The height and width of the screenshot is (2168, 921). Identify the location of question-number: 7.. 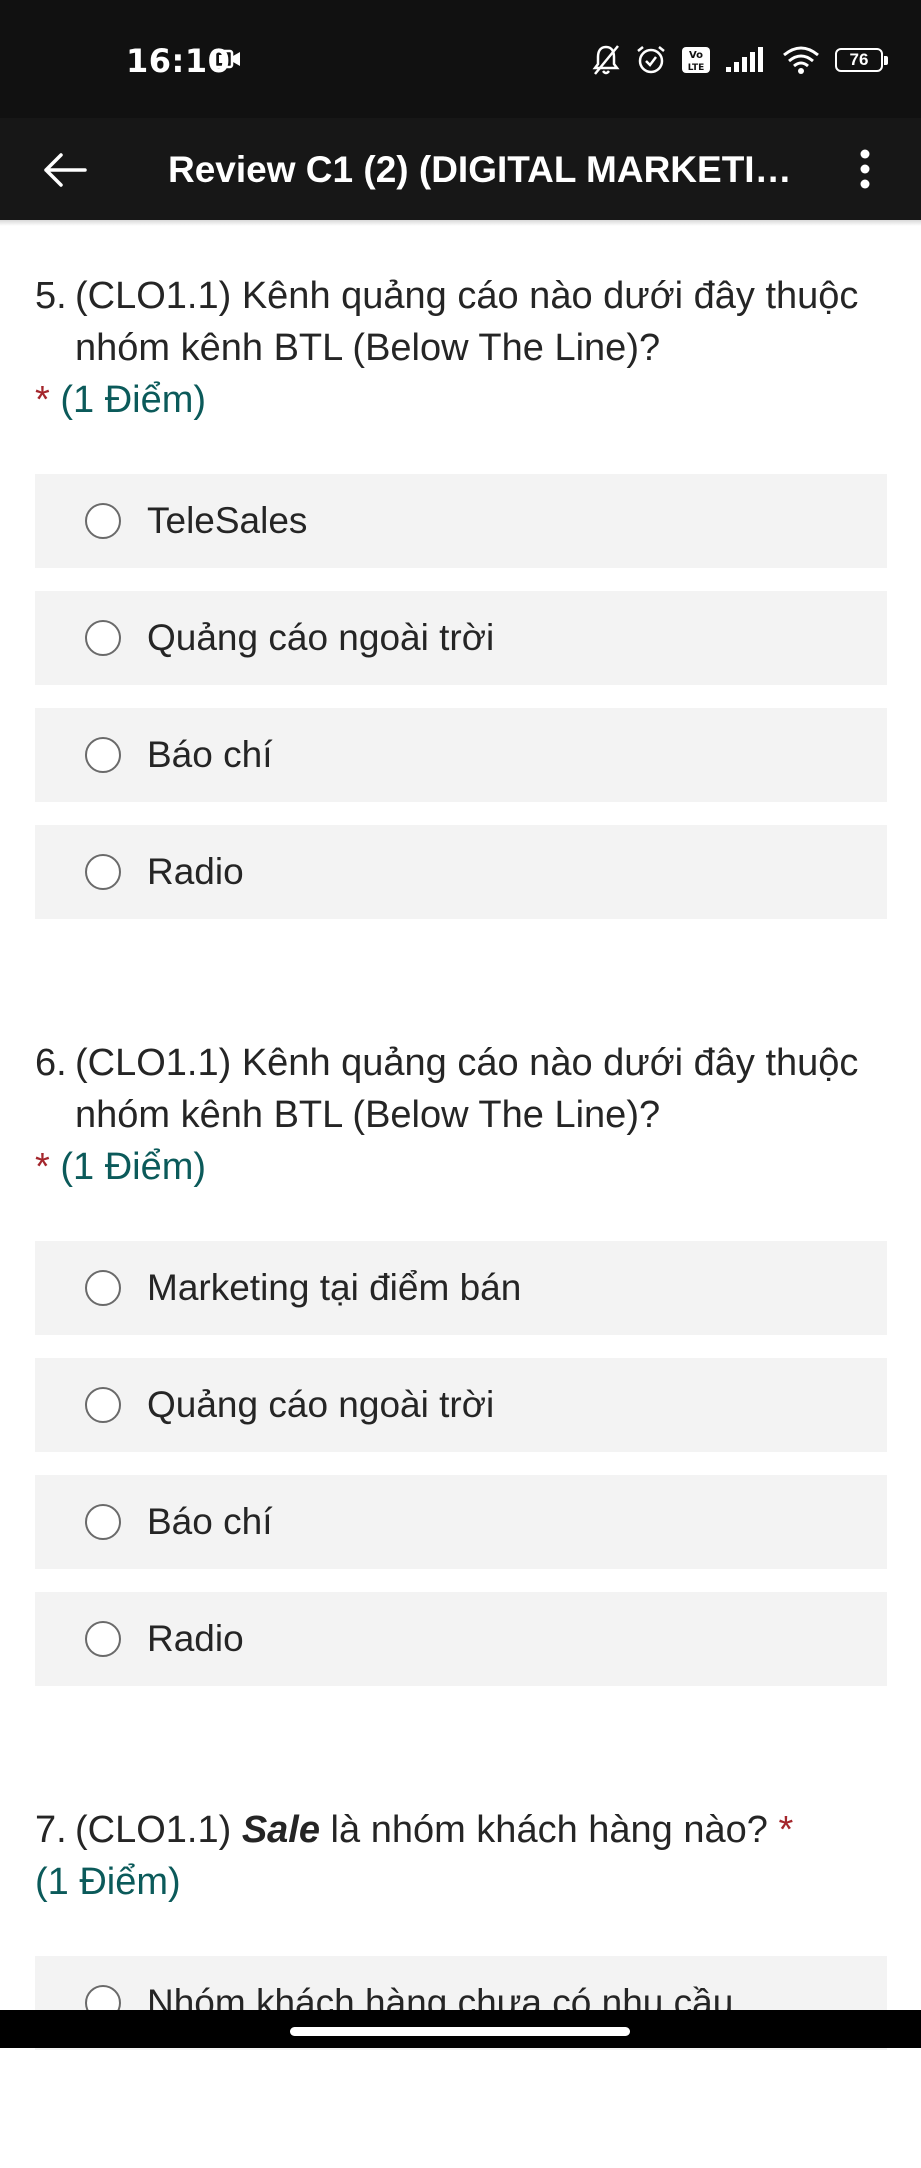
(51, 1830).